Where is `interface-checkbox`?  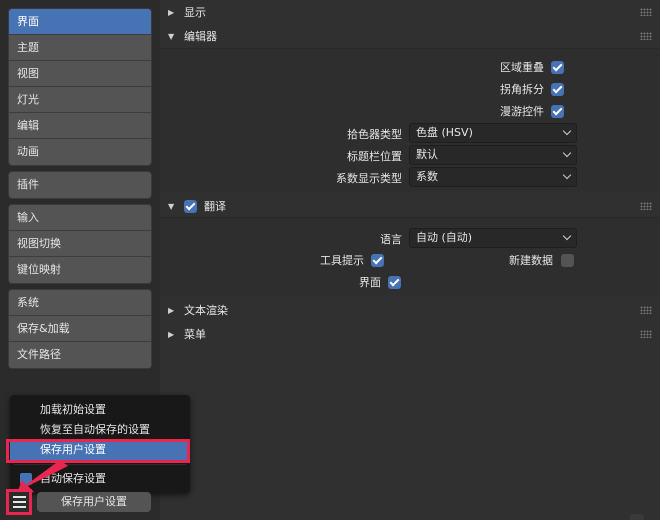 interface-checkbox is located at coordinates (394, 282).